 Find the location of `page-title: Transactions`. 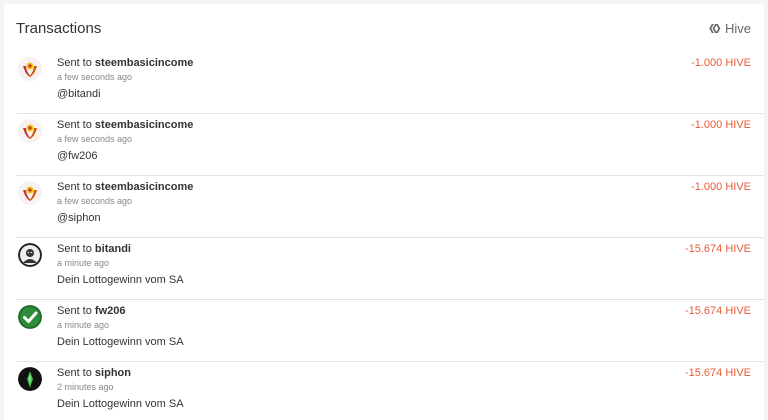

page-title: Transactions is located at coordinates (59, 28).